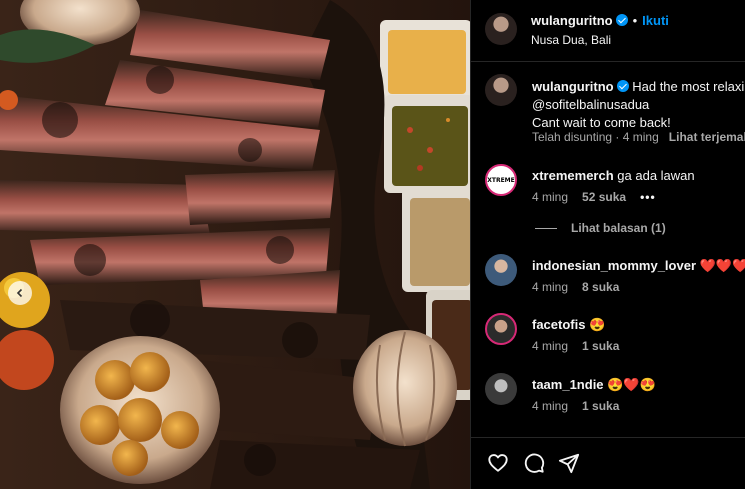 Image resolution: width=745 pixels, height=489 pixels. What do you see at coordinates (608, 398) in the screenshot?
I see `comment-item: taam_1ndie 😍❤️😍 4 ming 1 suka` at bounding box center [608, 398].